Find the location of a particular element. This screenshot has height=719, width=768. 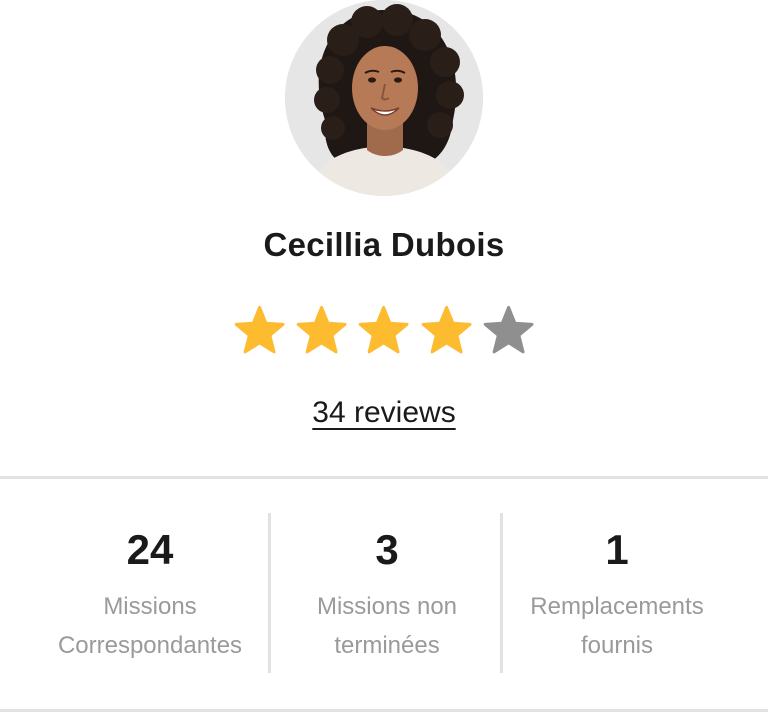

star-empty-icon is located at coordinates (508, 329).